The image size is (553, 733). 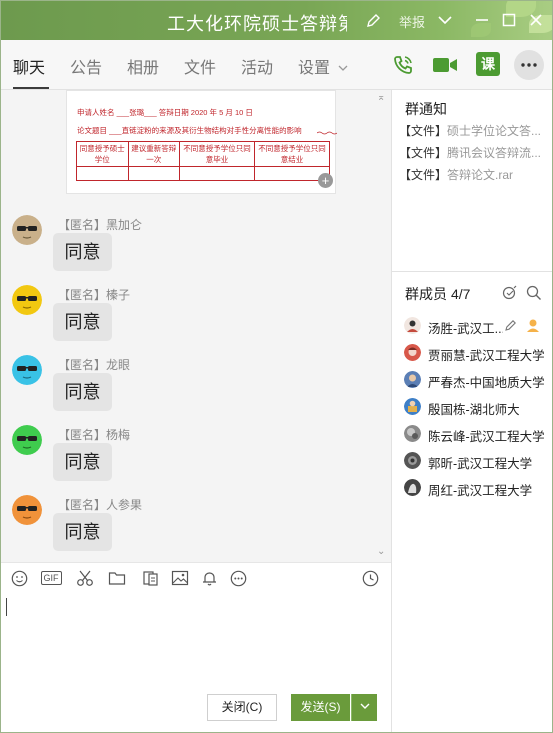 What do you see at coordinates (314, 68) in the screenshot?
I see `tab-settings-label: 设置` at bounding box center [314, 68].